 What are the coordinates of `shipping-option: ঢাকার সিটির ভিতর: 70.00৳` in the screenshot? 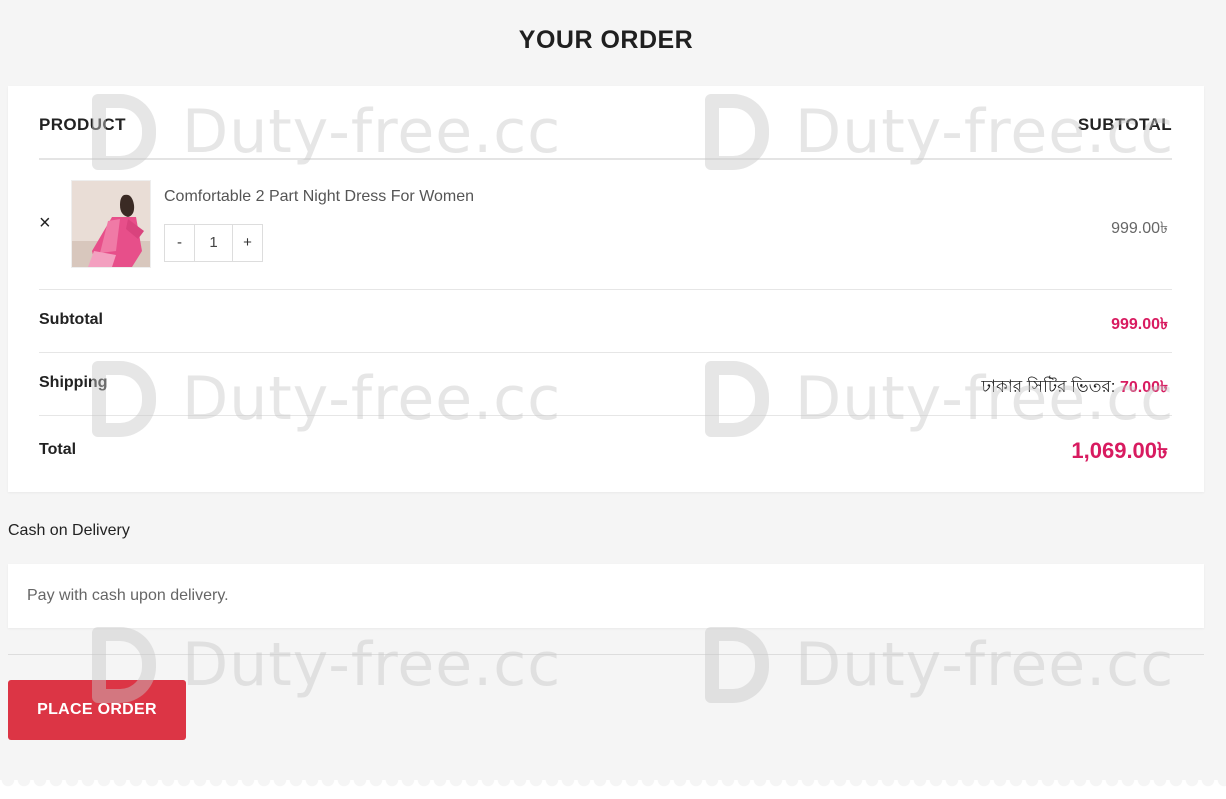 It's located at (1074, 388).